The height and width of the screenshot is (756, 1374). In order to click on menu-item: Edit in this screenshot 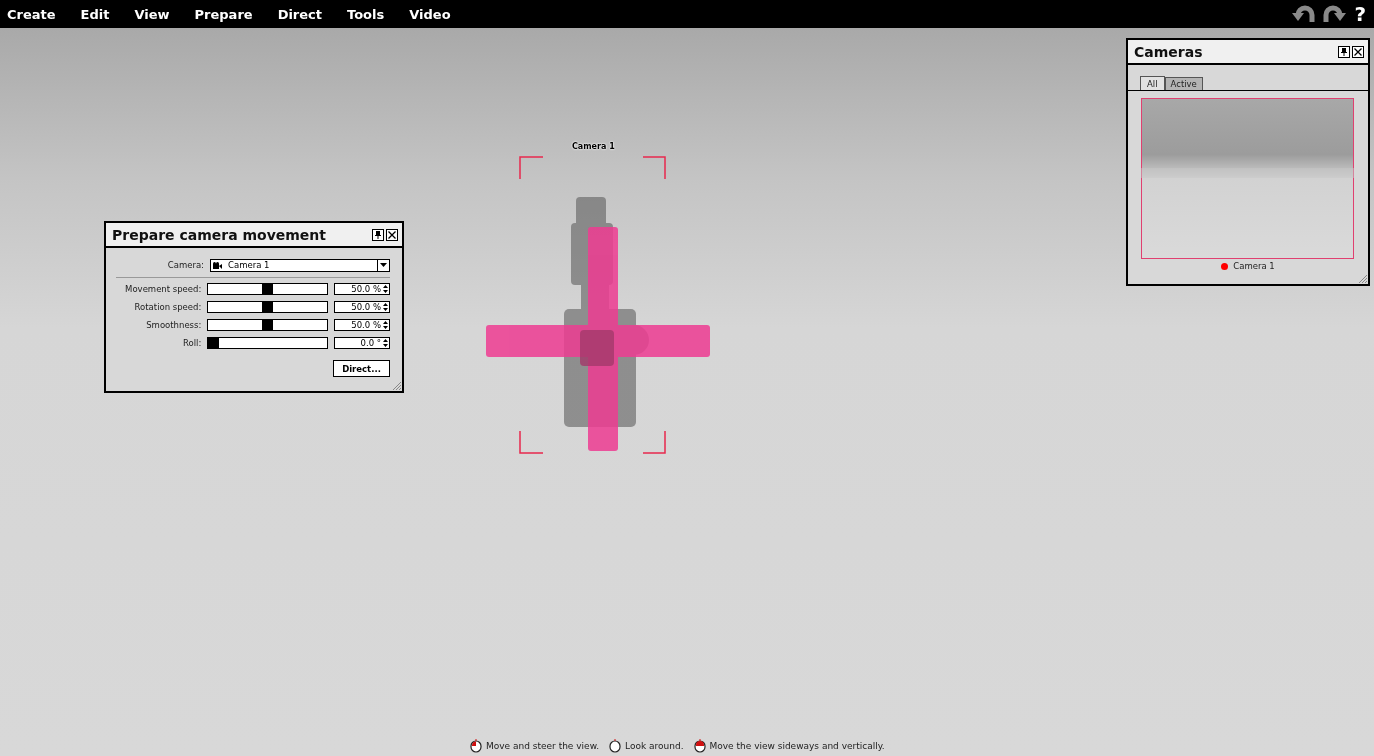, I will do `click(95, 14)`.